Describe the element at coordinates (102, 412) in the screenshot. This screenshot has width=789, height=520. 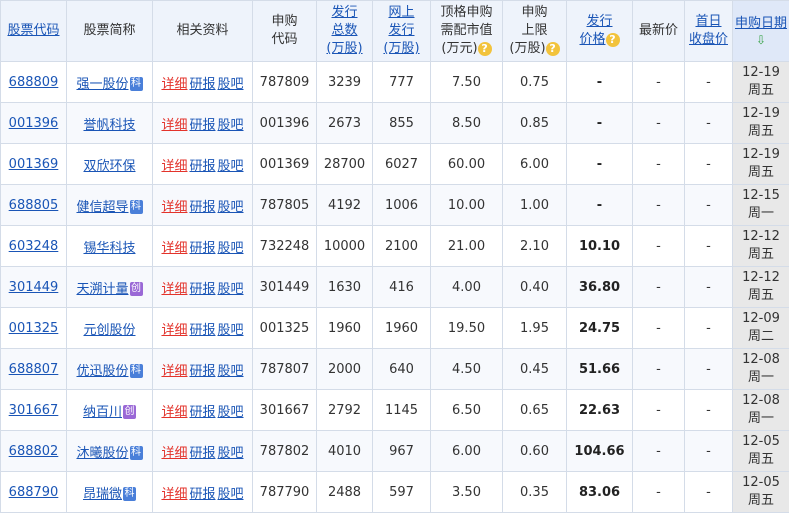
I see `stock-name-link: 纳百川` at that location.